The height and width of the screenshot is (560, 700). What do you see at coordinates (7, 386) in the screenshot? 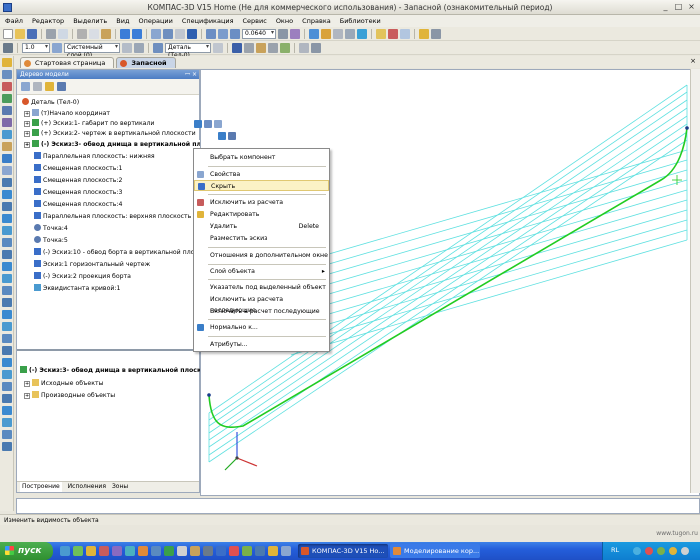
I see `constraint-icon` at bounding box center [7, 386].